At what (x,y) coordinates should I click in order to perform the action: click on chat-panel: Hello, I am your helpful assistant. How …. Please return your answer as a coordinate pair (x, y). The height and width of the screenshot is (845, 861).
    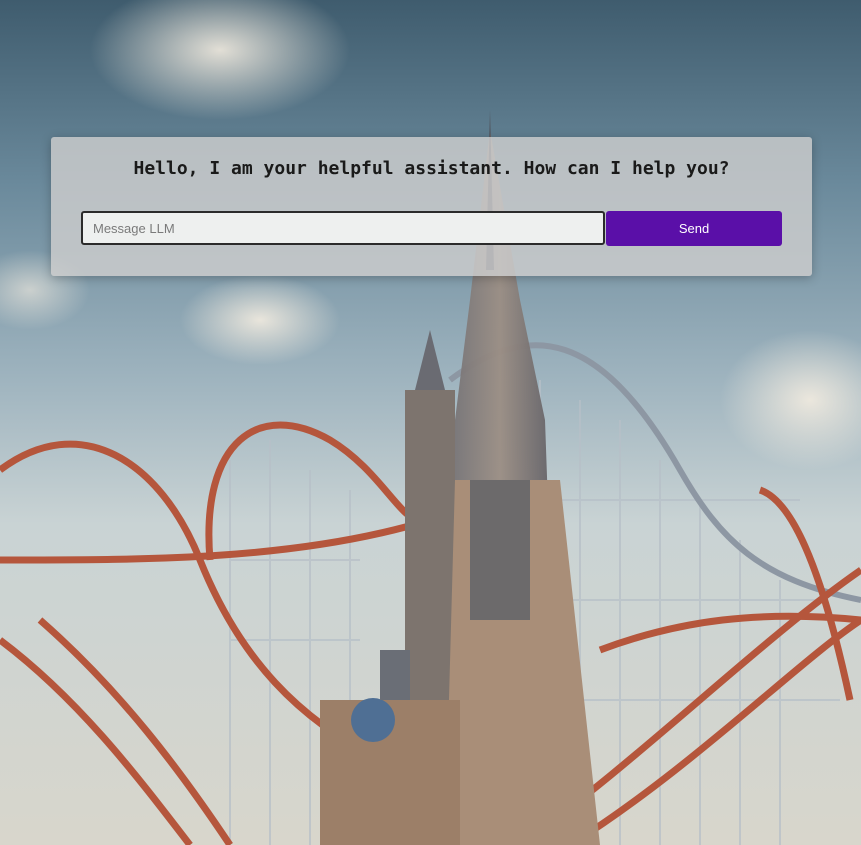
    Looking at the image, I should click on (431, 206).